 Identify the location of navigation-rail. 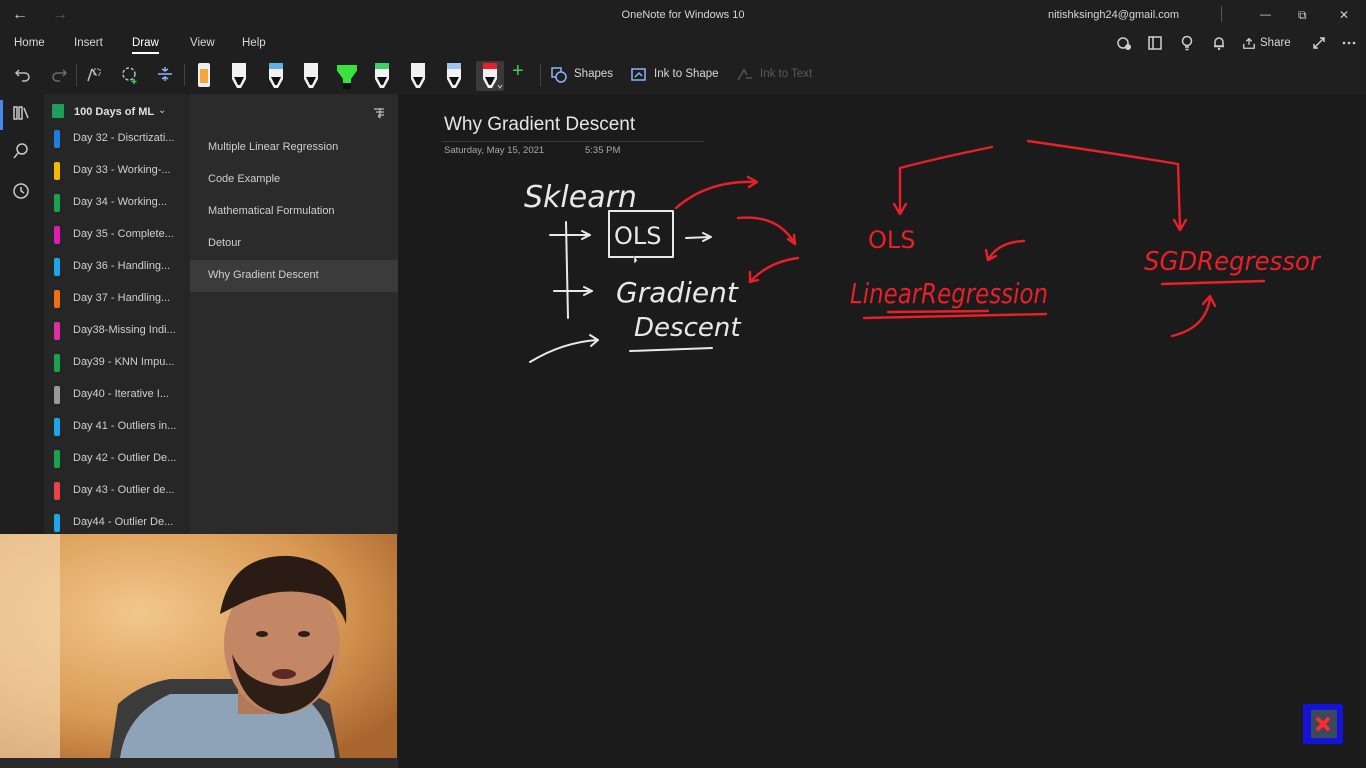
(22, 314).